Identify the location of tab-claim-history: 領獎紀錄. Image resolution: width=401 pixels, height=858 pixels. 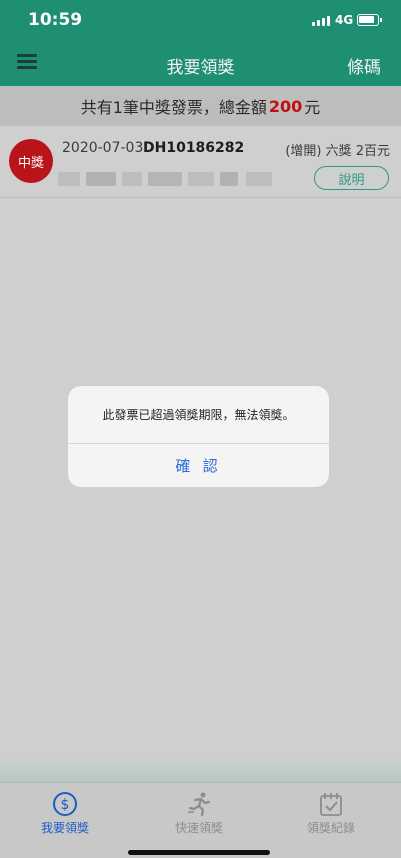
(331, 813).